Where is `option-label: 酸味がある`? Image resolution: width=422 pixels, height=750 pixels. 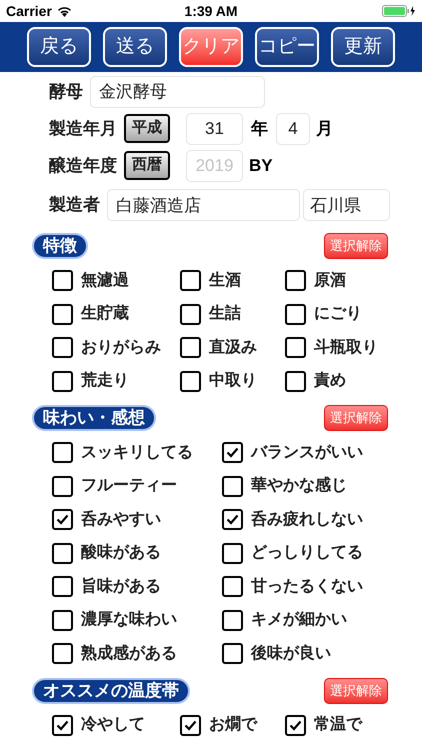 option-label: 酸味がある is located at coordinates (121, 553).